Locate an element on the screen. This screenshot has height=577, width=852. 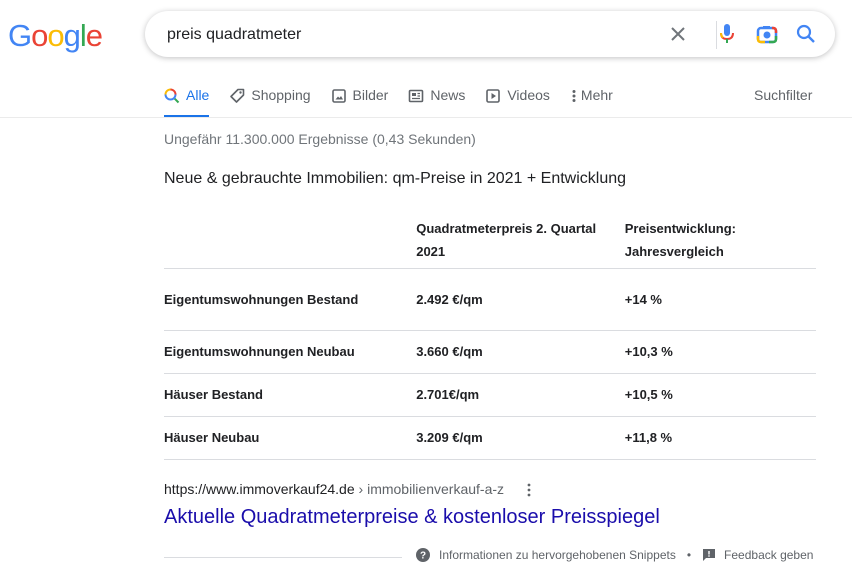
more-vert-icon is located at coordinates (574, 96).